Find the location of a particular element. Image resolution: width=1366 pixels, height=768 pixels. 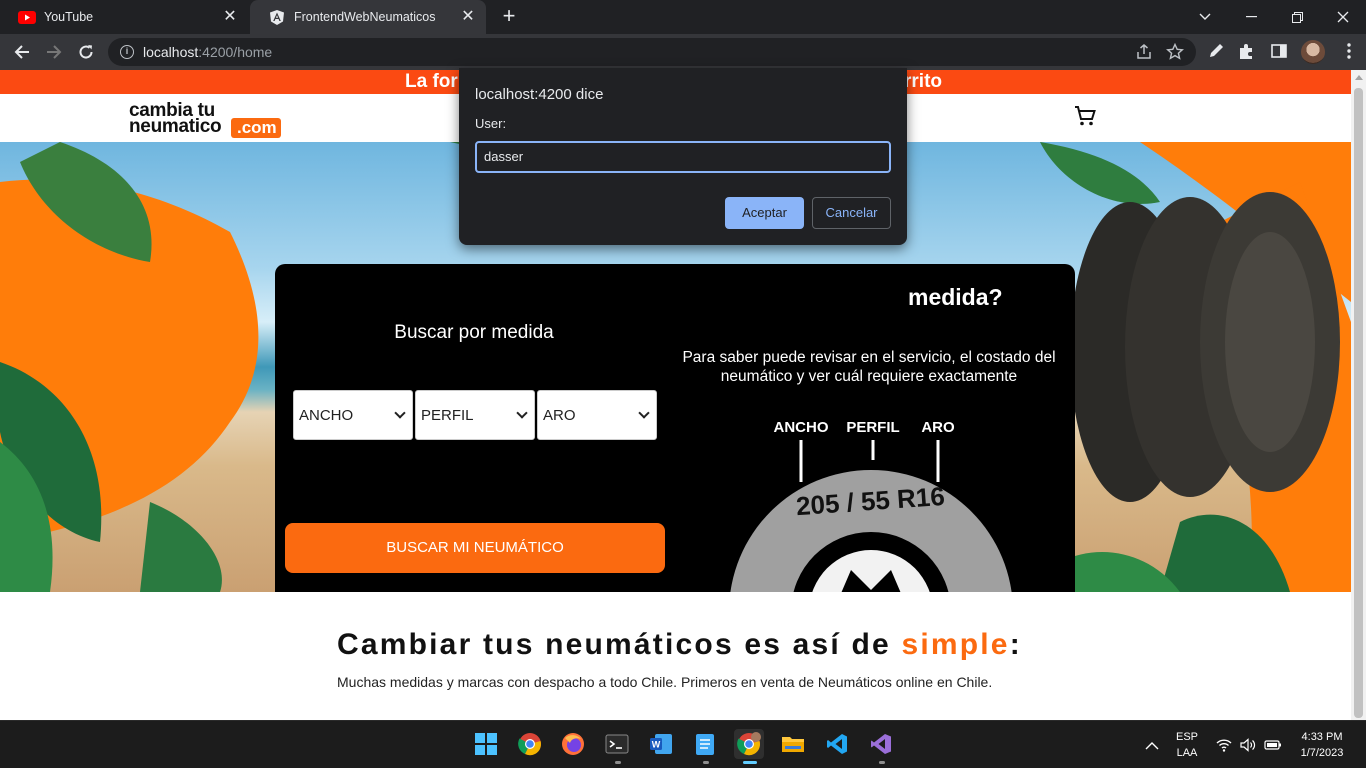

diagram-label-ancho: ANCHO is located at coordinates (801, 427).